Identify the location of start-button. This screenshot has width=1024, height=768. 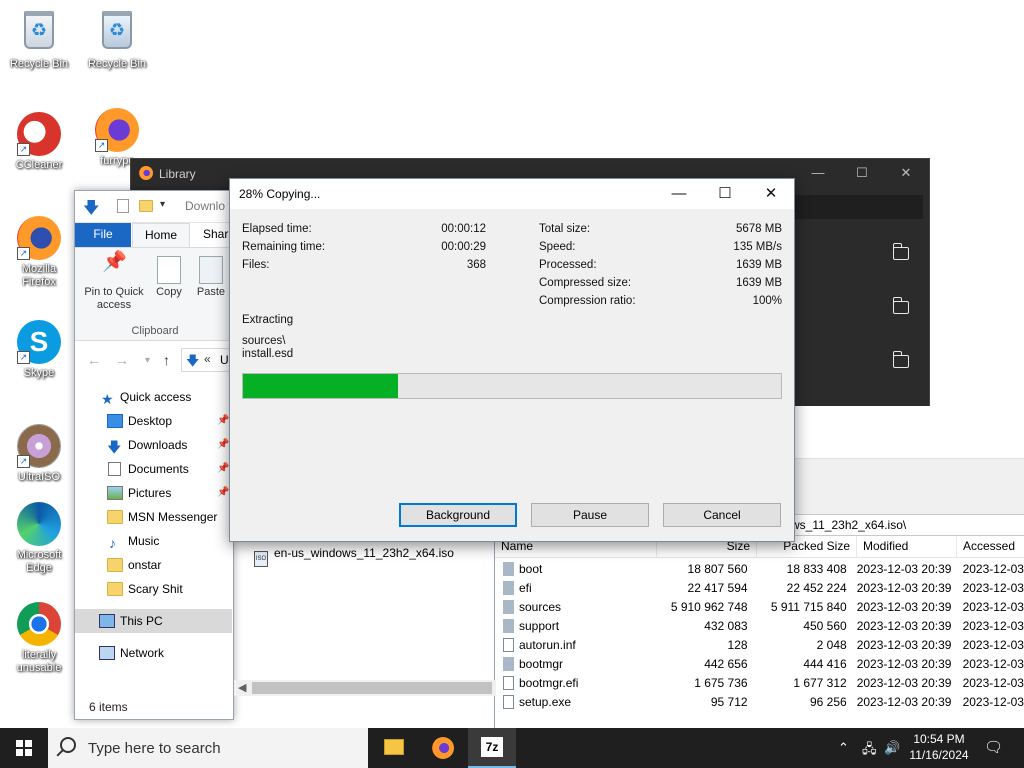
(24, 748).